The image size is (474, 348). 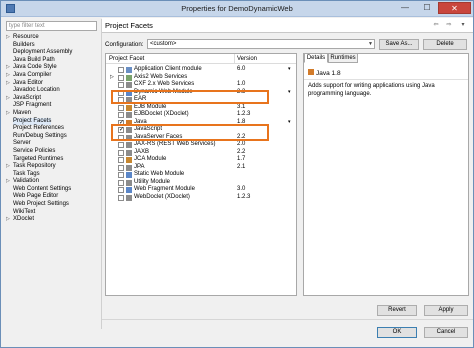 What do you see at coordinates (150, 106) in the screenshot?
I see `facet-name: EJB Module` at bounding box center [150, 106].